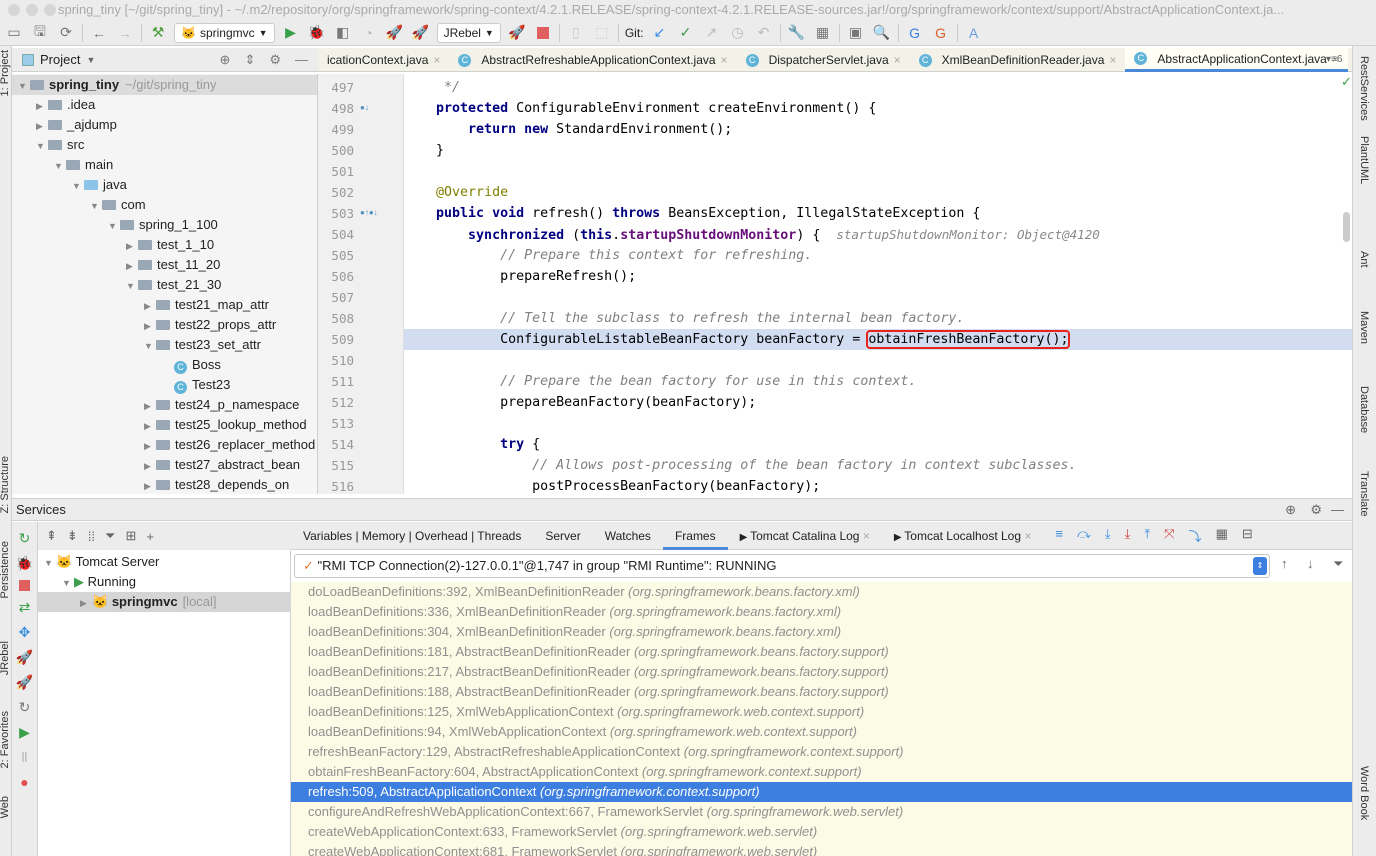 The image size is (1376, 856). What do you see at coordinates (343, 33) in the screenshot?
I see `coverage-icon: ◧` at bounding box center [343, 33].